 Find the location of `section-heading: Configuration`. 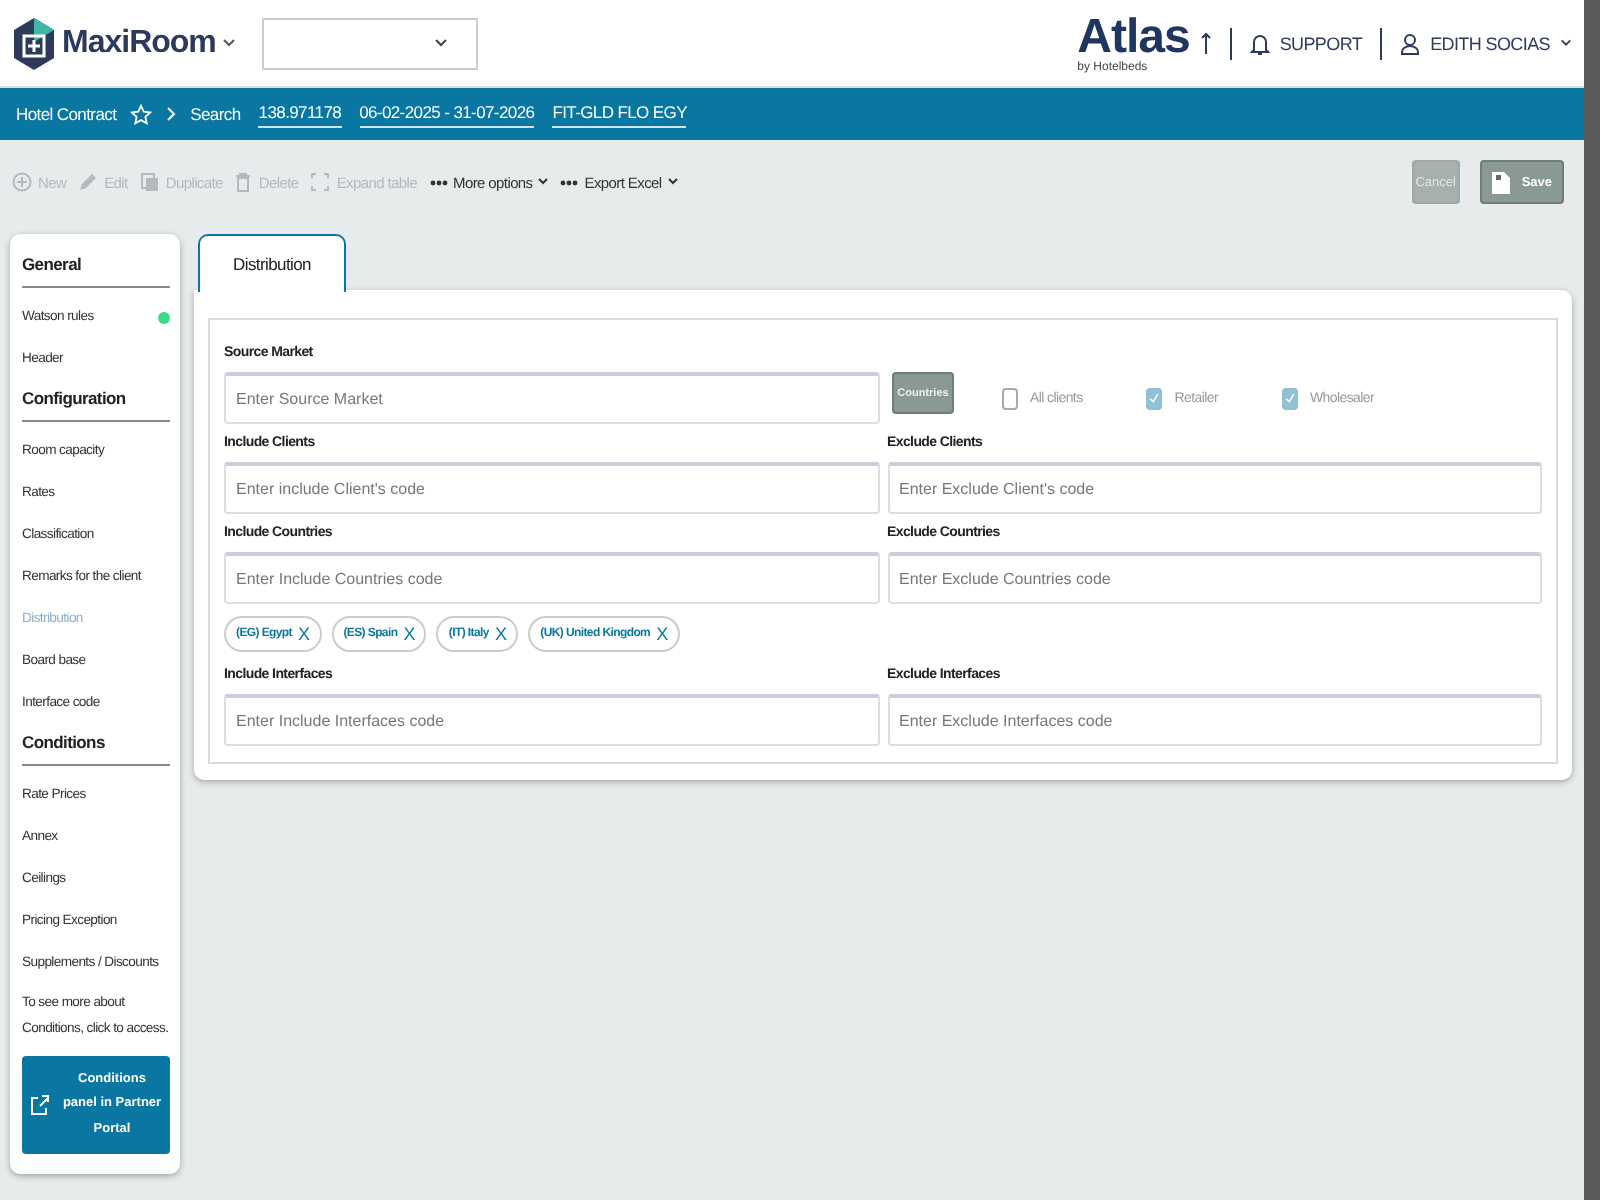

section-heading: Configuration is located at coordinates (96, 401).